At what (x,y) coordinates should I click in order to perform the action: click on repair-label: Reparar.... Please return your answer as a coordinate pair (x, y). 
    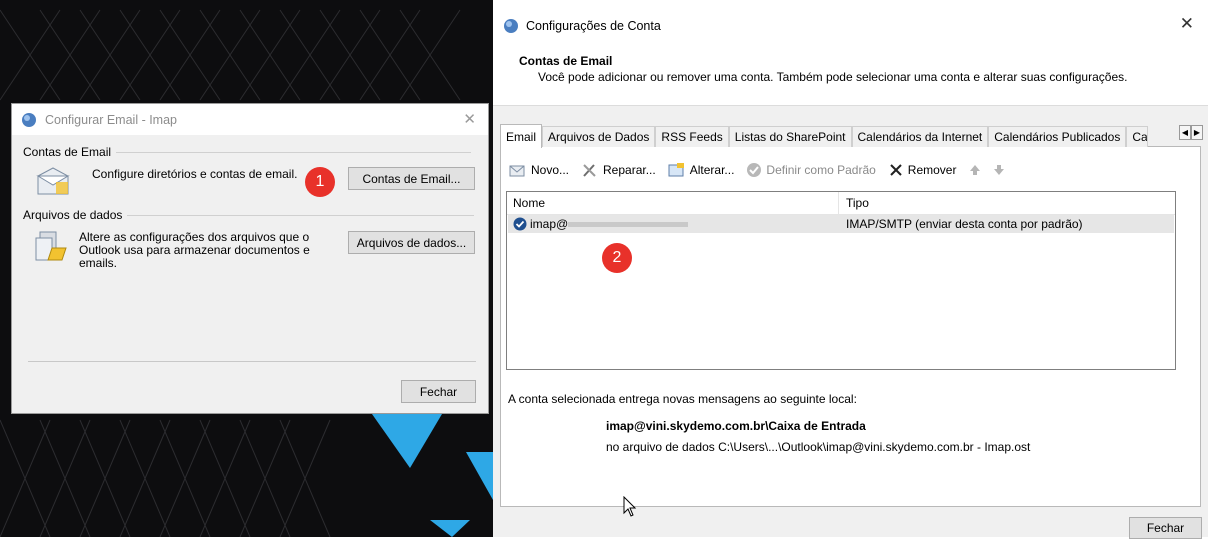
    Looking at the image, I should click on (629, 170).